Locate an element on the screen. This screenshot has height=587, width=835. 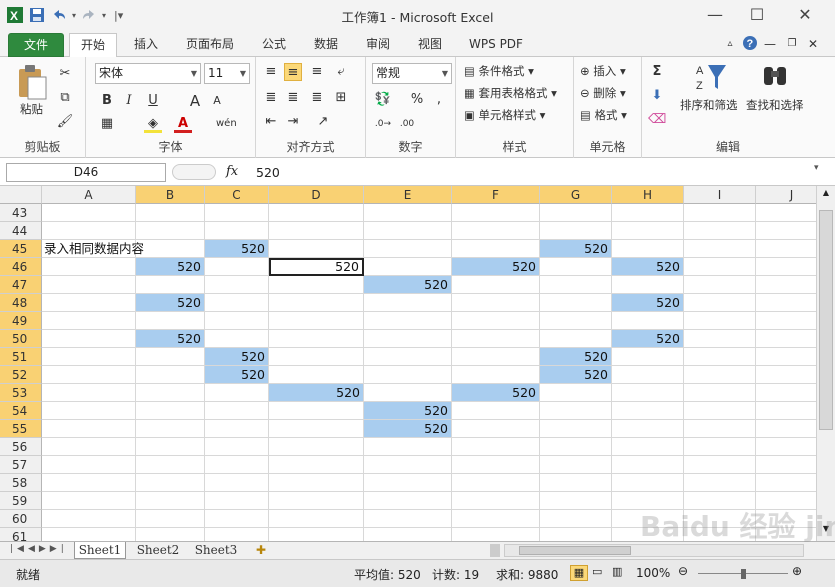
cell-f51 is located at coordinates (496, 357).